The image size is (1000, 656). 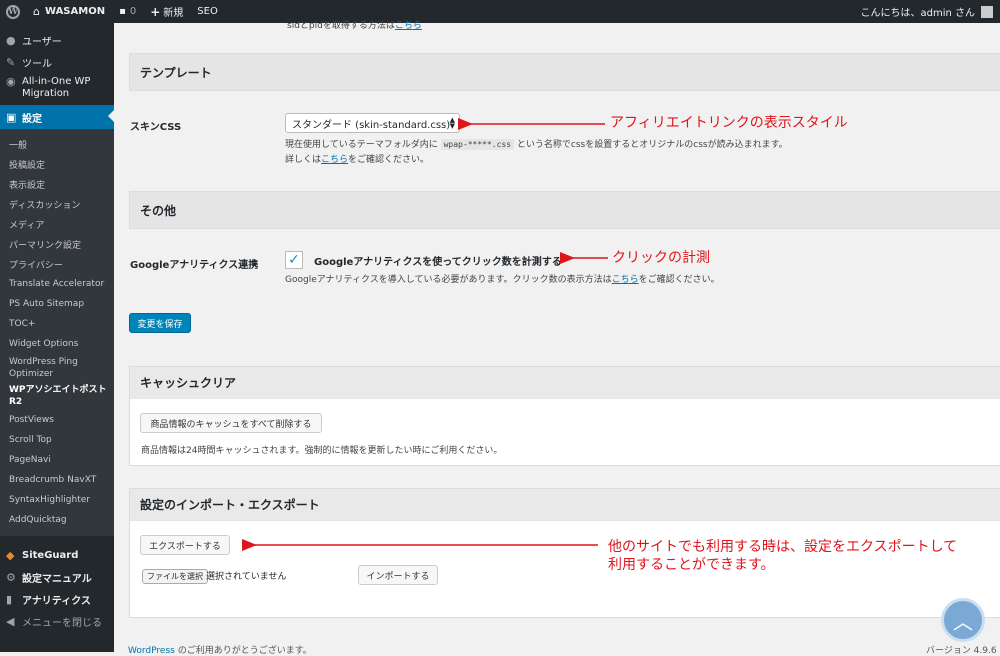 I want to click on click-annotation: クリックの計測, so click(x=661, y=258).